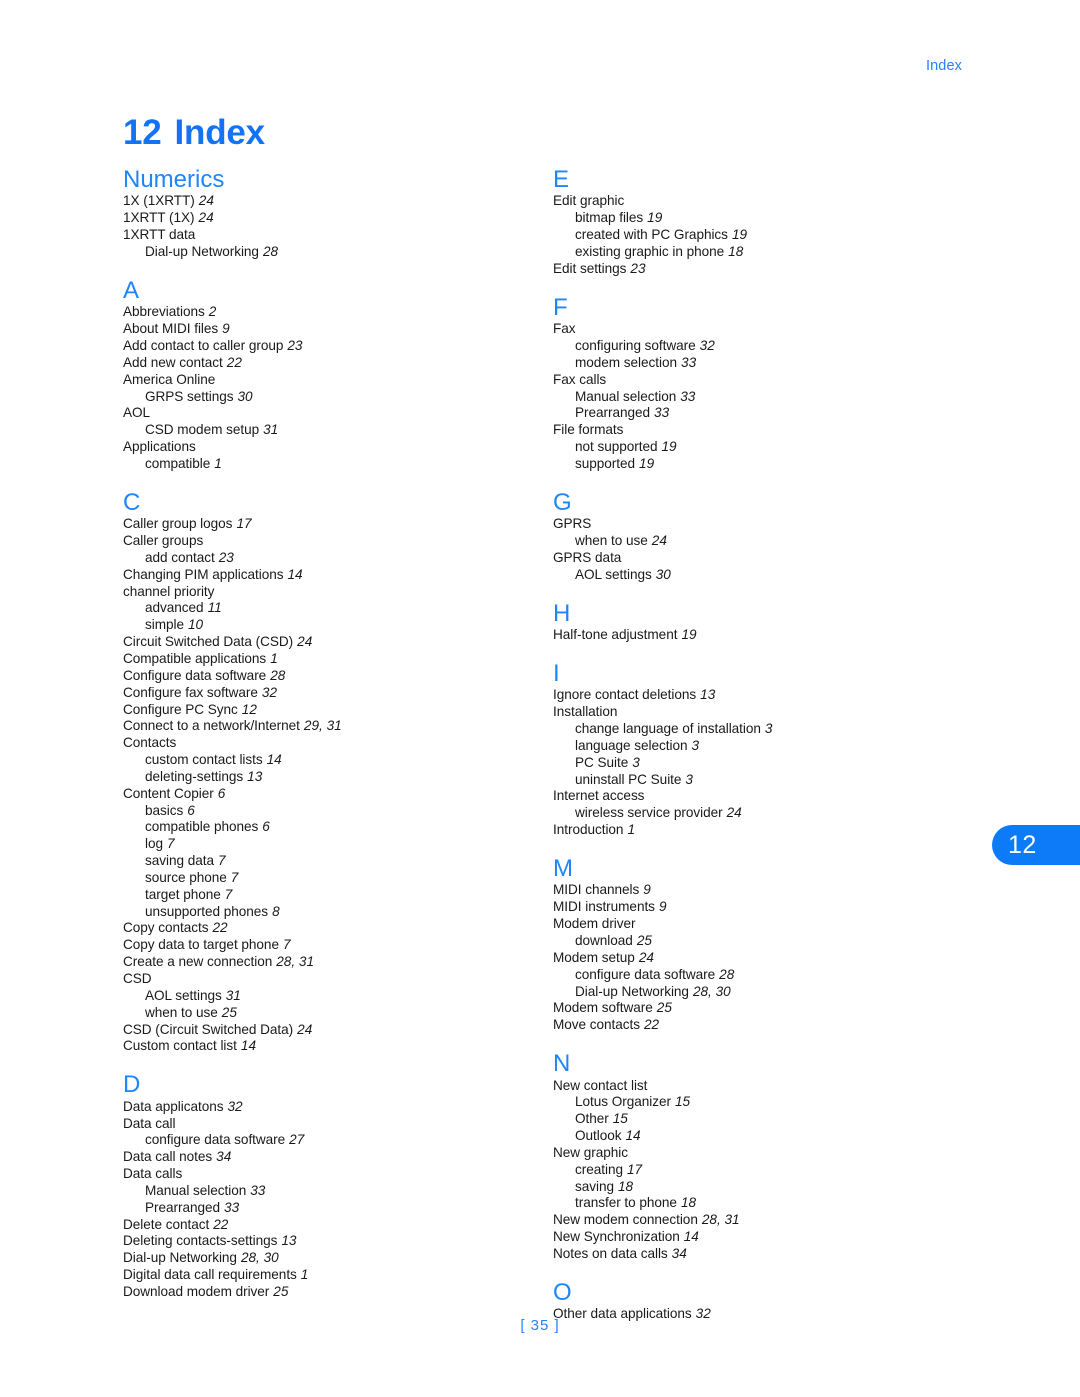  Describe the element at coordinates (323, 912) in the screenshot. I see `index-subentry: unsupported phones 8` at that location.